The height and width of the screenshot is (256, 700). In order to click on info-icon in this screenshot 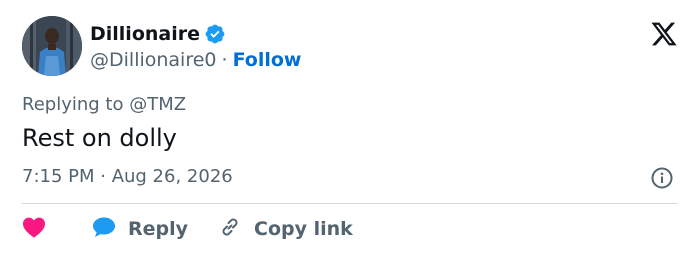, I will do `click(662, 178)`.